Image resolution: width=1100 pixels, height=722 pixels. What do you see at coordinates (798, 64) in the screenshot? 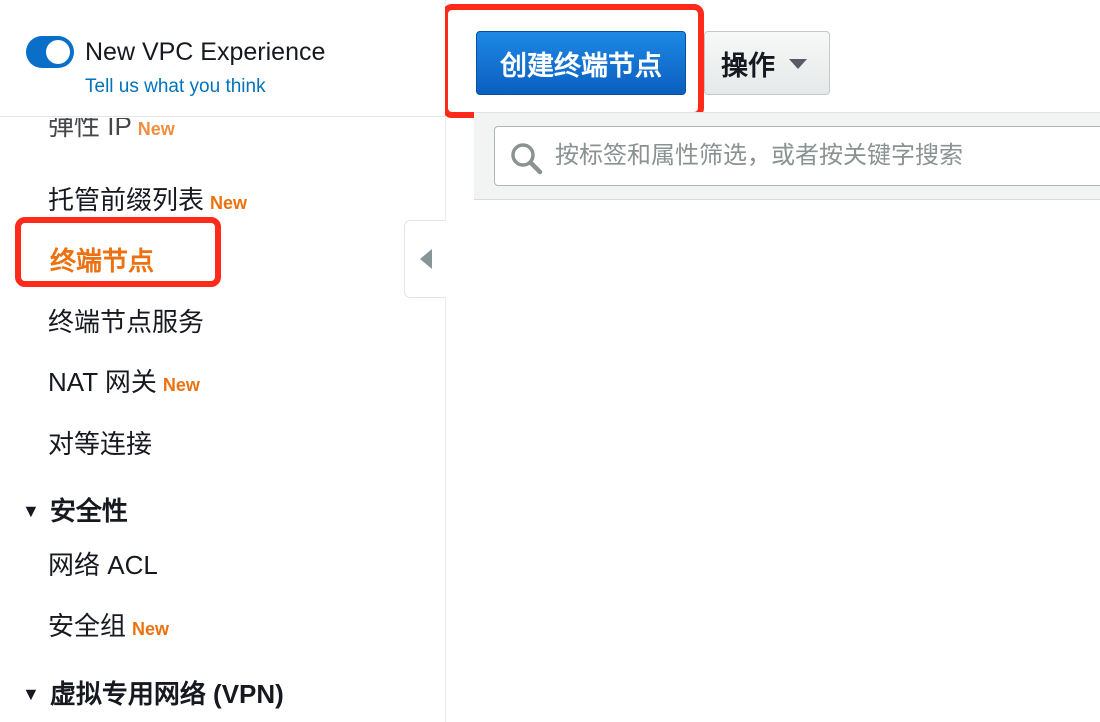
I see `chevron-down-icon` at bounding box center [798, 64].